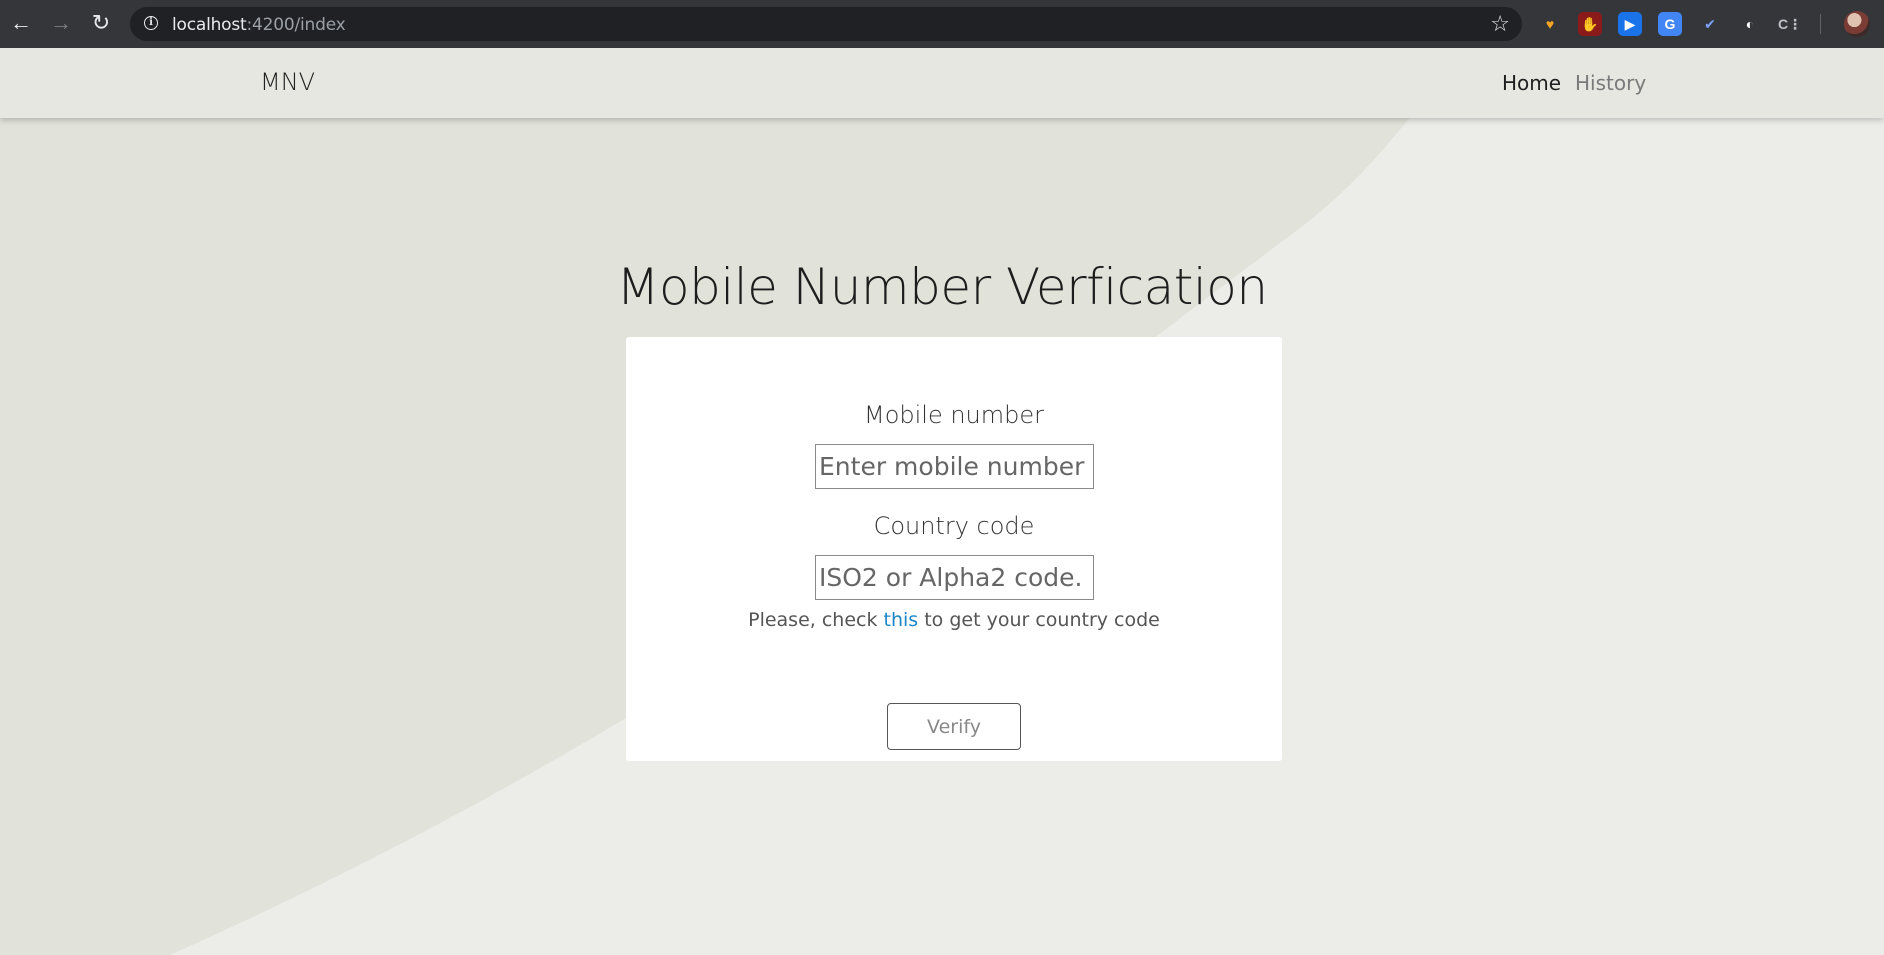 This screenshot has width=1884, height=955. I want to click on nav-link-history: History, so click(1610, 83).